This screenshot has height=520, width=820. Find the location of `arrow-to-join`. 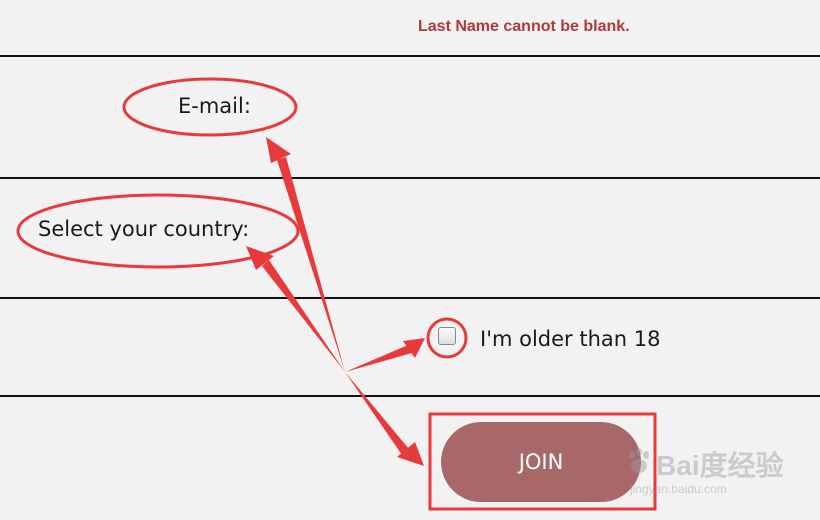

arrow-to-join is located at coordinates (377, 413).